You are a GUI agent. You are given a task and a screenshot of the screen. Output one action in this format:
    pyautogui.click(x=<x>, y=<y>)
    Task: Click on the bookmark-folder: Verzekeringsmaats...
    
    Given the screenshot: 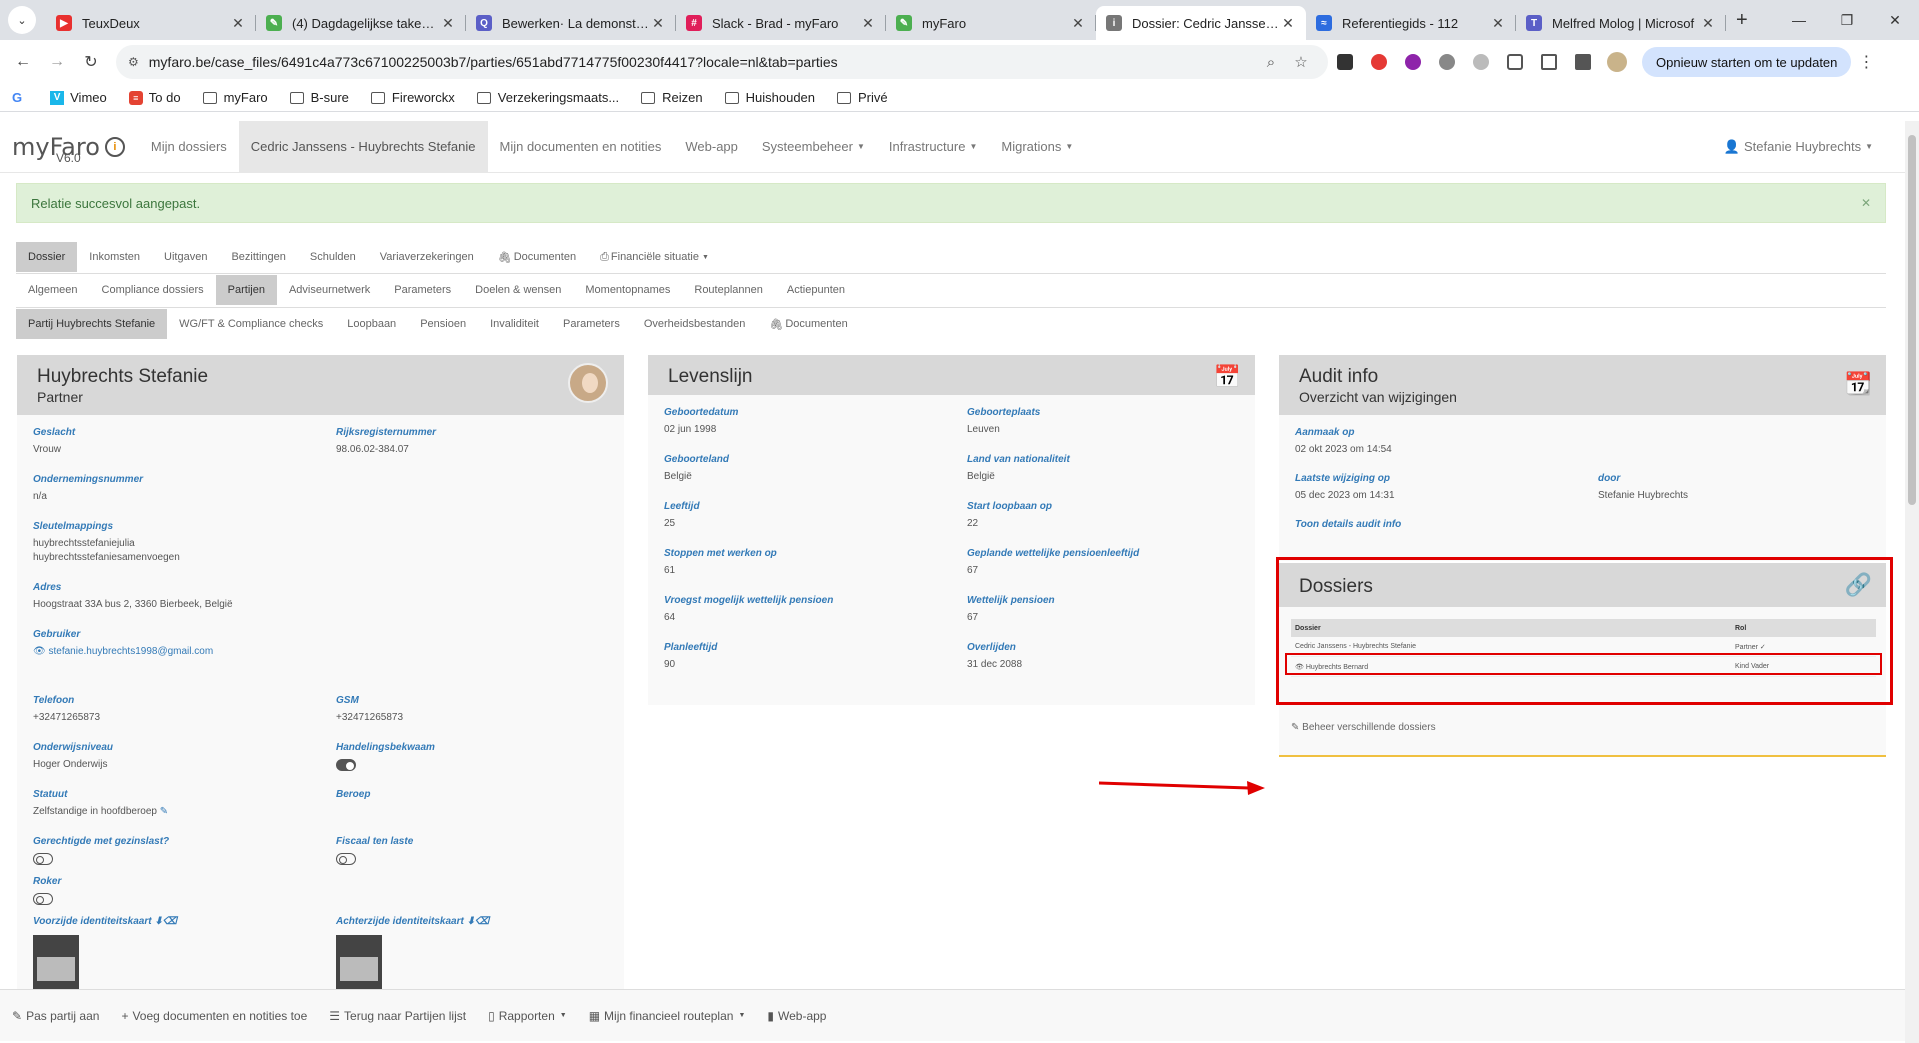 What is the action you would take?
    pyautogui.click(x=547, y=97)
    